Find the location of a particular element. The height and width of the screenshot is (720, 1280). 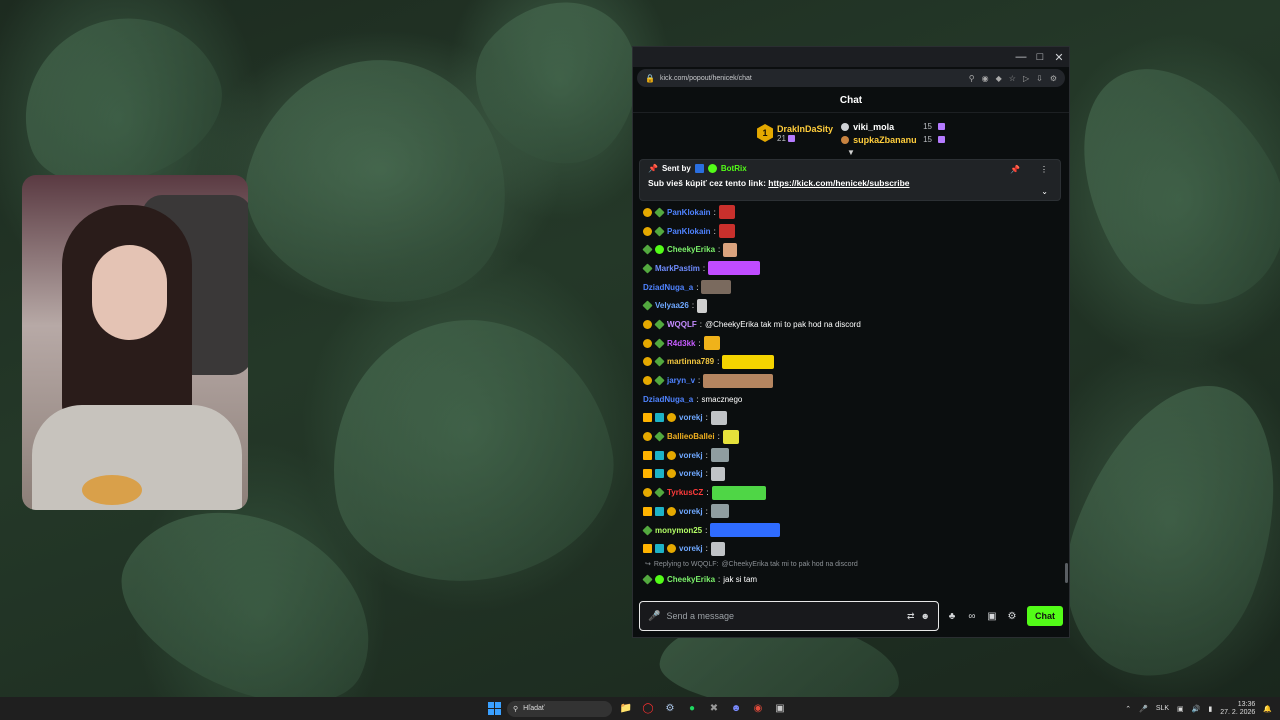

emoji-icon: ☻ is located at coordinates (925, 616).